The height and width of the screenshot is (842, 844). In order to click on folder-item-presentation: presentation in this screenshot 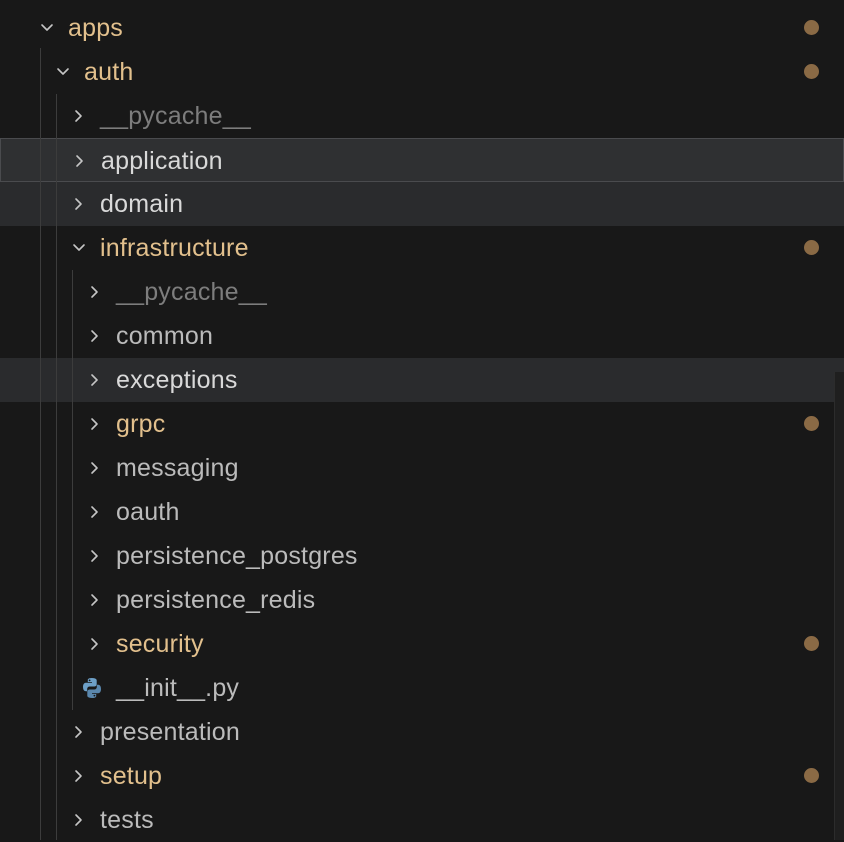, I will do `click(422, 732)`.